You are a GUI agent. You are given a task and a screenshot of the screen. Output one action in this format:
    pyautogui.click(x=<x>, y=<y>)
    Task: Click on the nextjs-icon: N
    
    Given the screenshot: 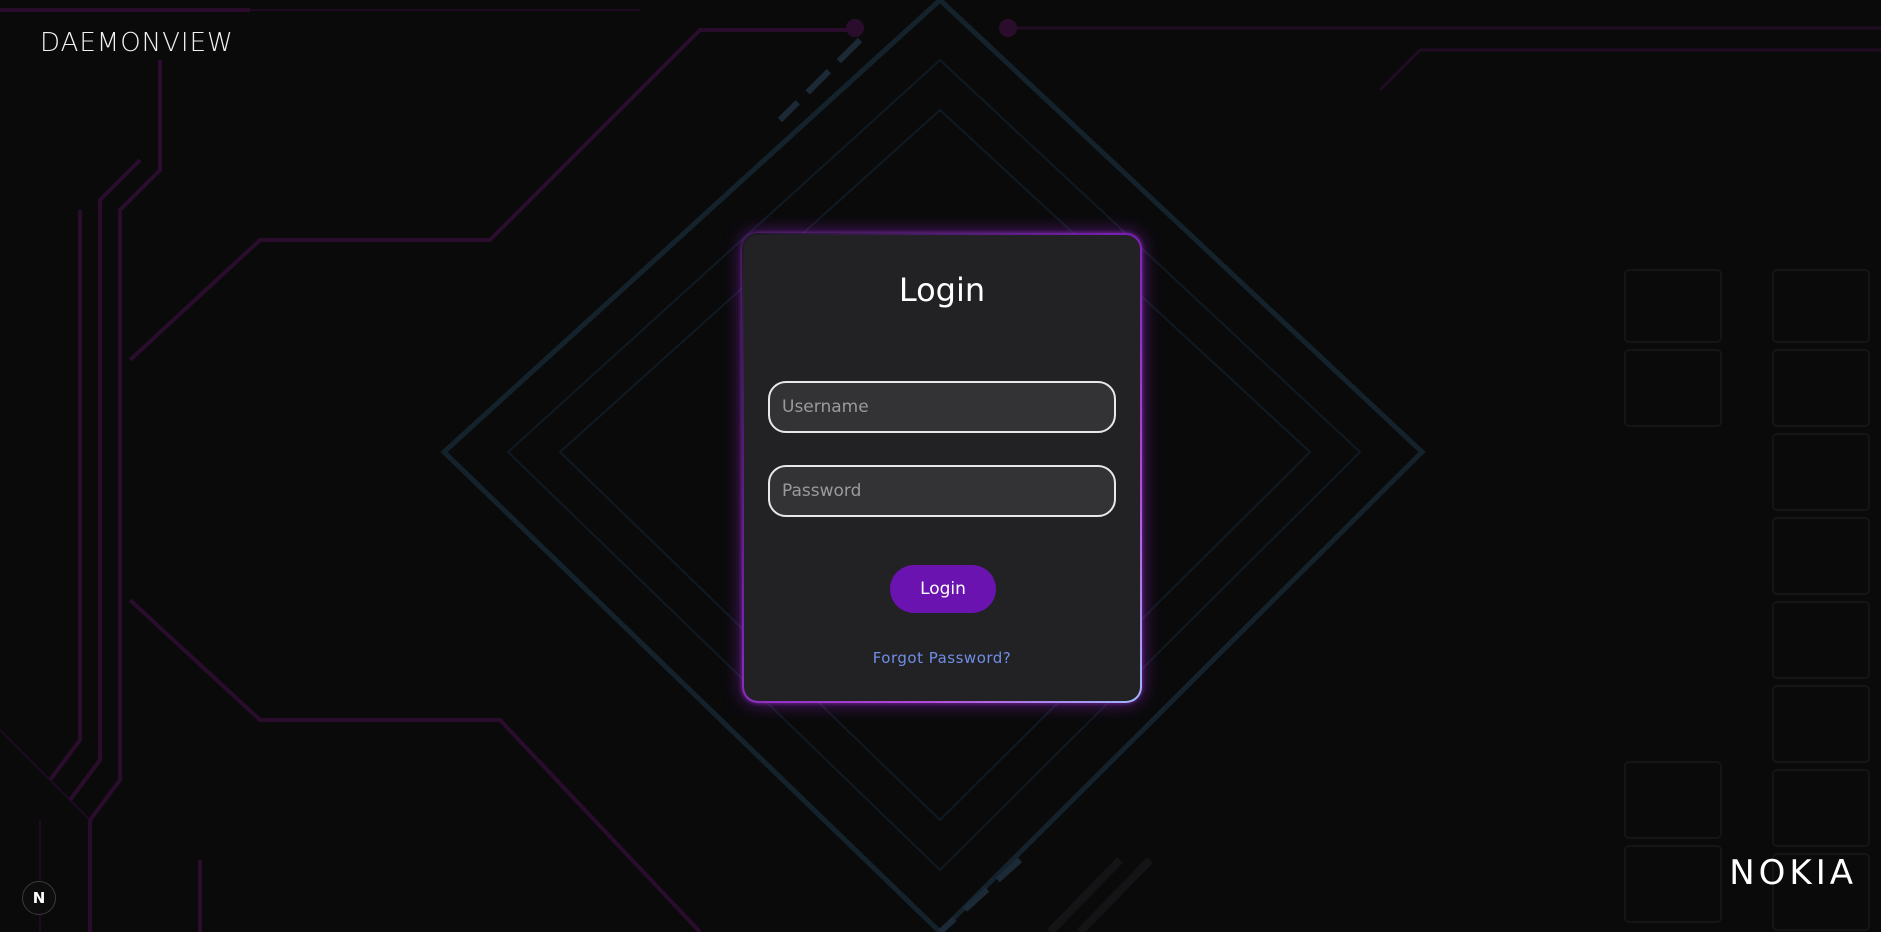 What is the action you would take?
    pyautogui.click(x=39, y=898)
    